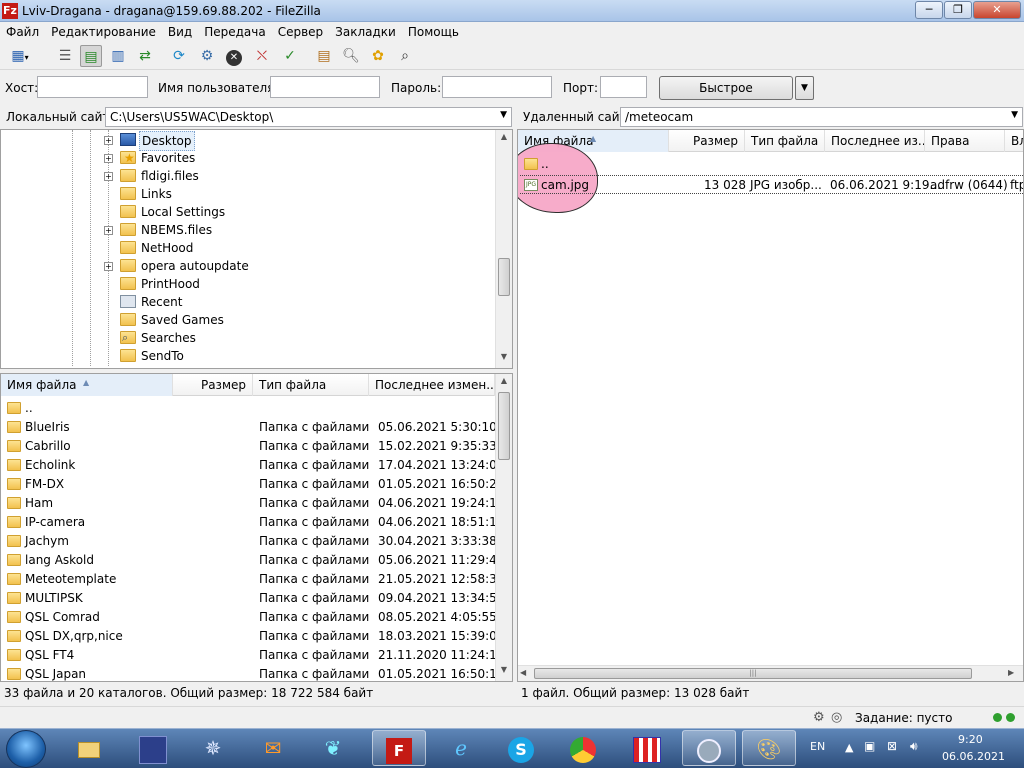 The width and height of the screenshot is (1024, 768). What do you see at coordinates (378, 56) in the screenshot?
I see `synchronized-browsing-icon: ✿` at bounding box center [378, 56].